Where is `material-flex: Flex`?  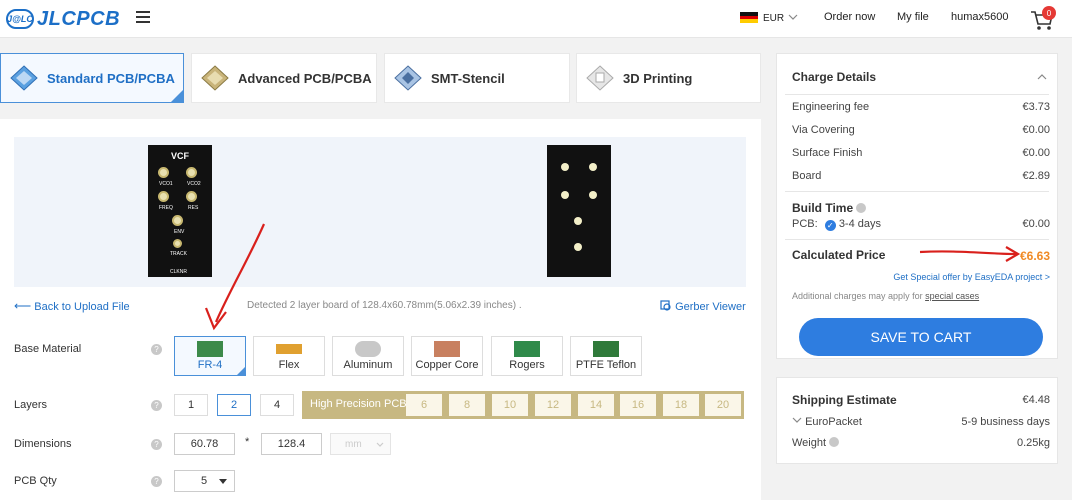 material-flex: Flex is located at coordinates (289, 356).